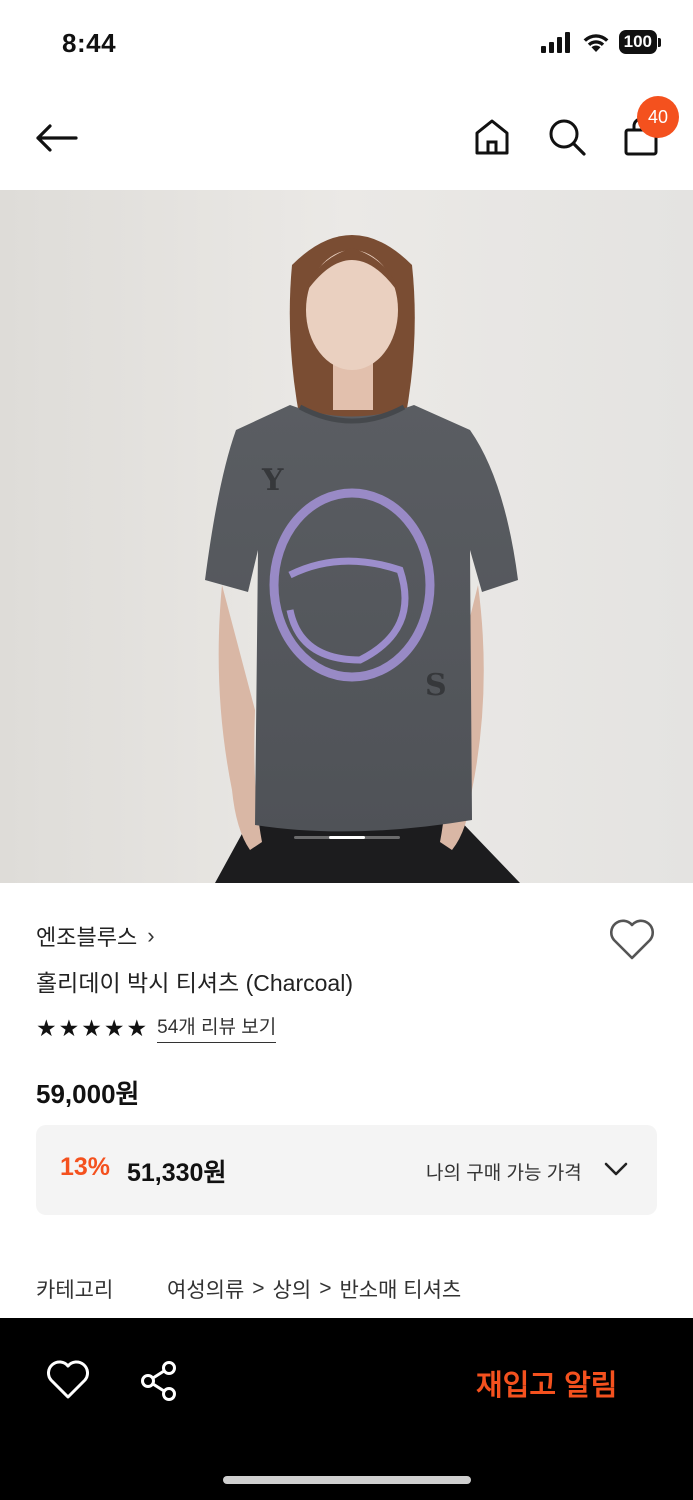 This screenshot has height=1500, width=693. Describe the element at coordinates (75, 1290) in the screenshot. I see `category-label: 카테고리` at that location.